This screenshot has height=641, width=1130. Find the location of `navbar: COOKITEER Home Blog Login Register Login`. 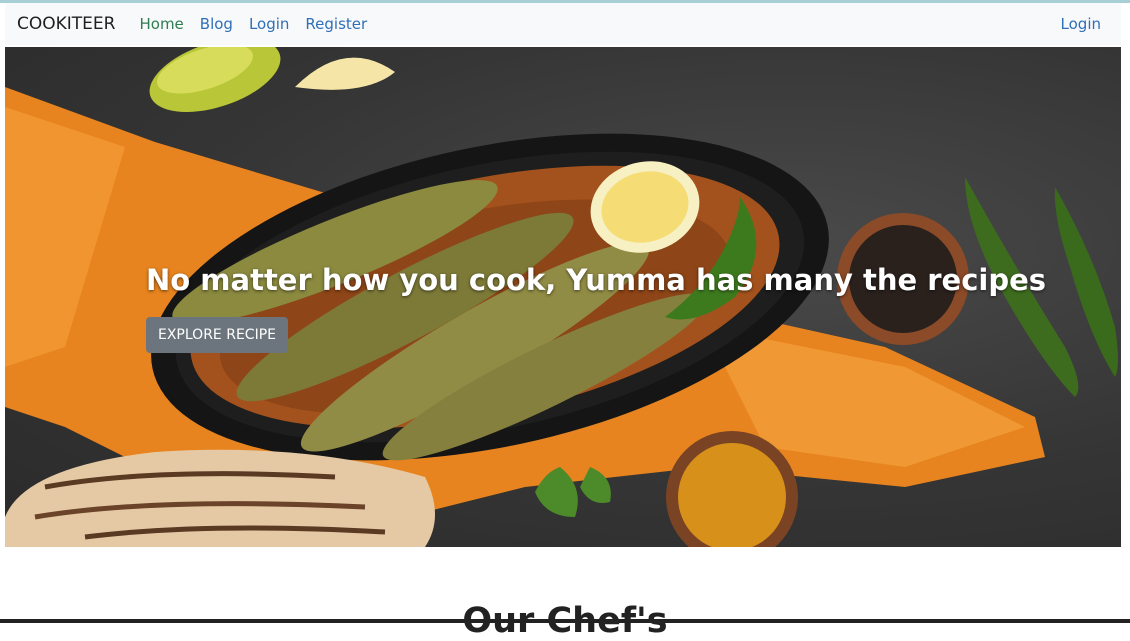

navbar: COOKITEER Home Blog Login Register Login is located at coordinates (563, 24).